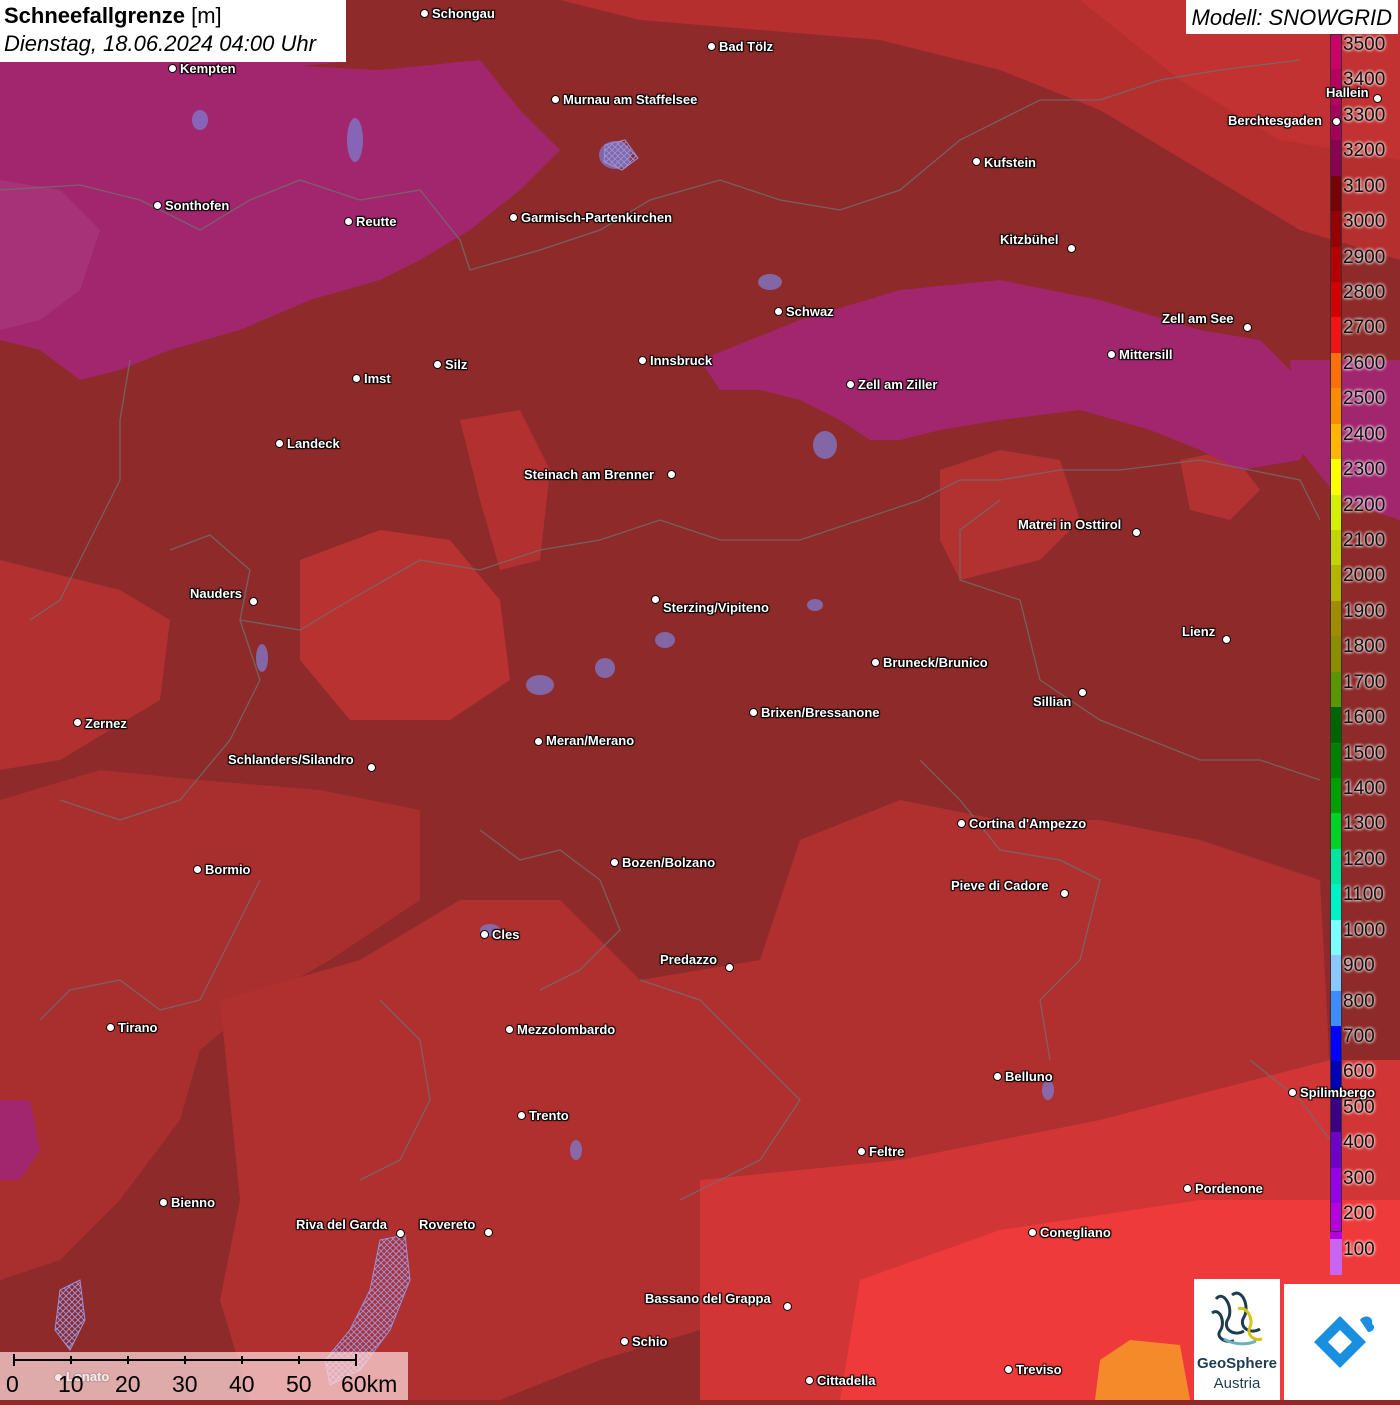 The height and width of the screenshot is (1405, 1400). I want to click on title-unit: [m], so click(206, 15).